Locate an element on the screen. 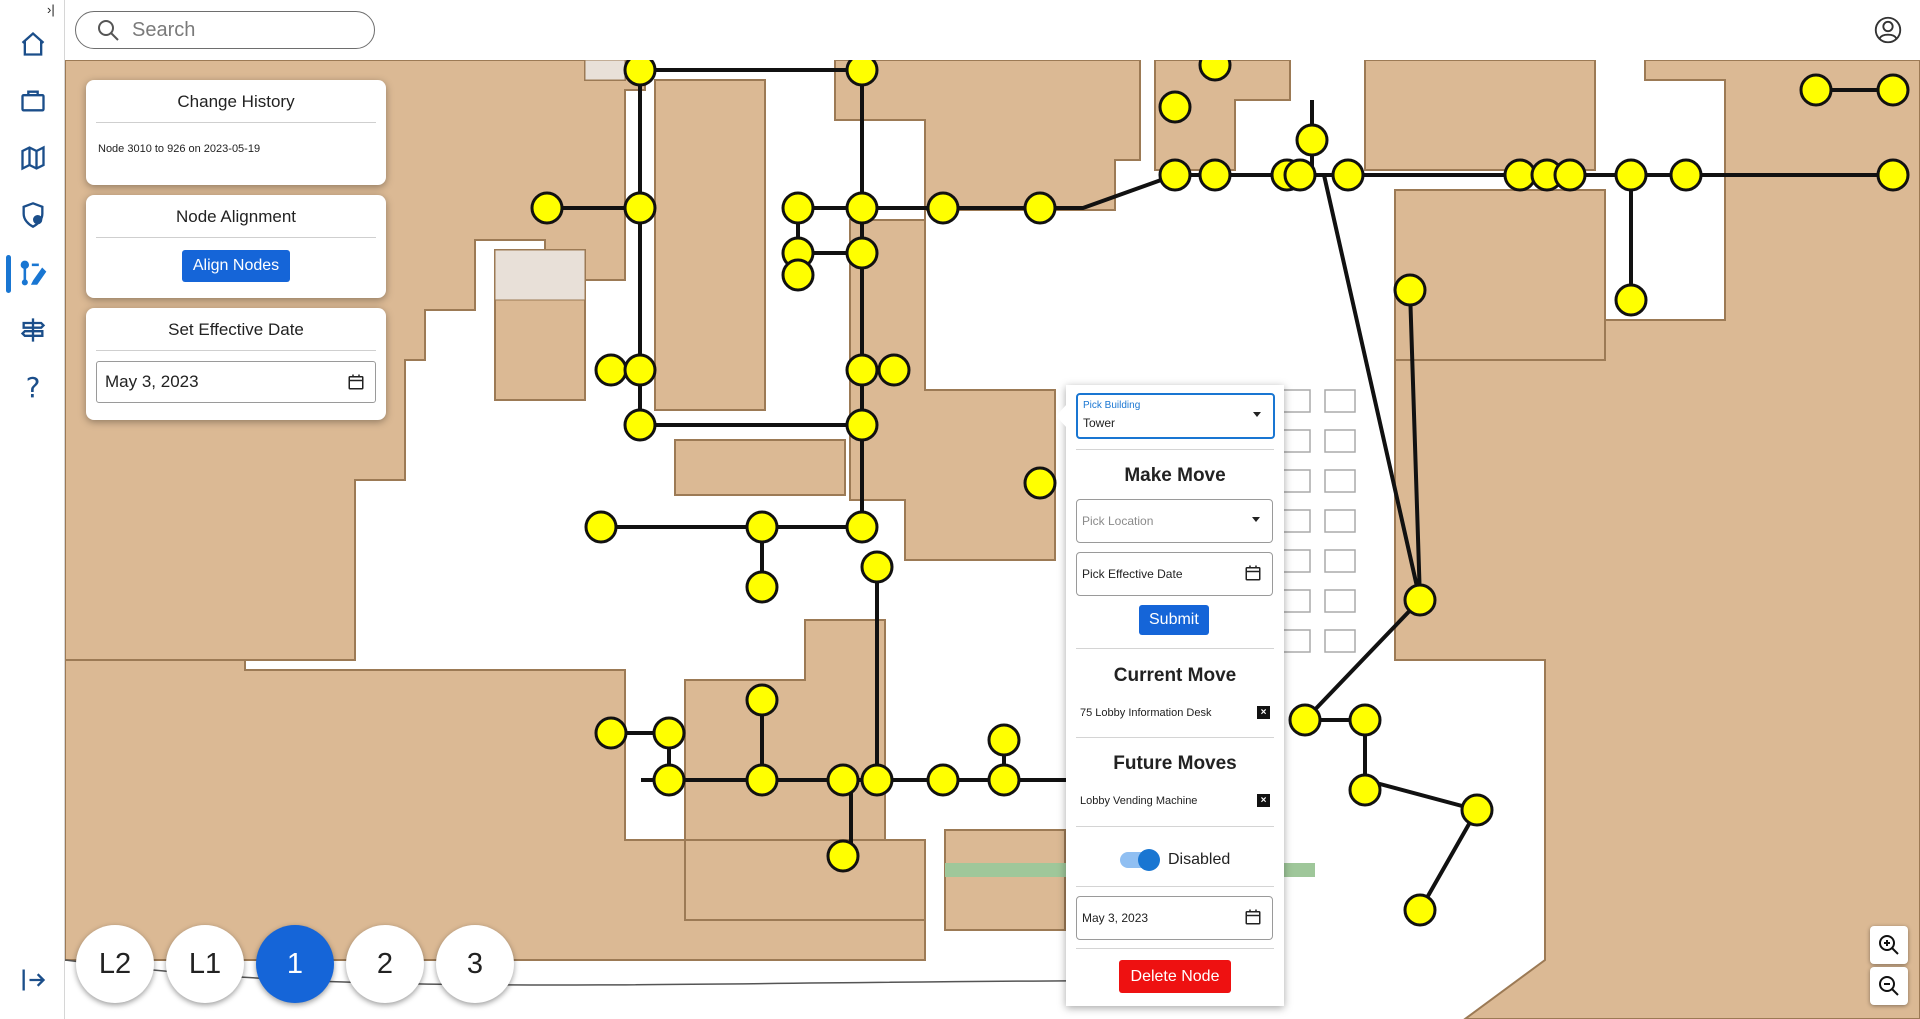 The height and width of the screenshot is (1019, 1920). signpost-icon is located at coordinates (33, 330).